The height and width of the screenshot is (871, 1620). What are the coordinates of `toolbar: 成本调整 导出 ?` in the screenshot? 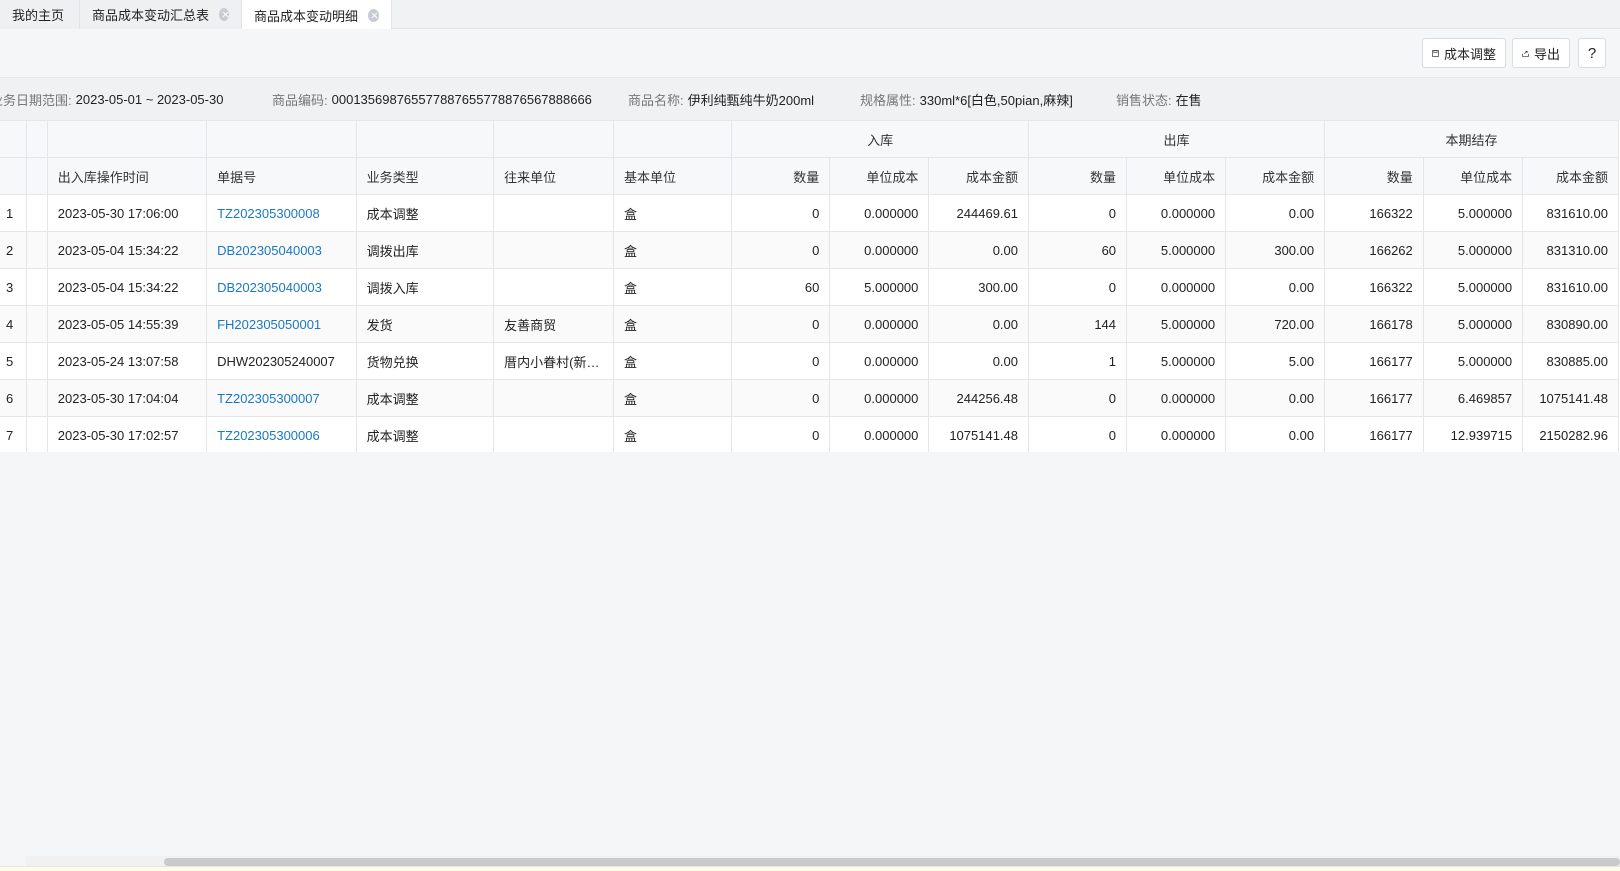 It's located at (810, 53).